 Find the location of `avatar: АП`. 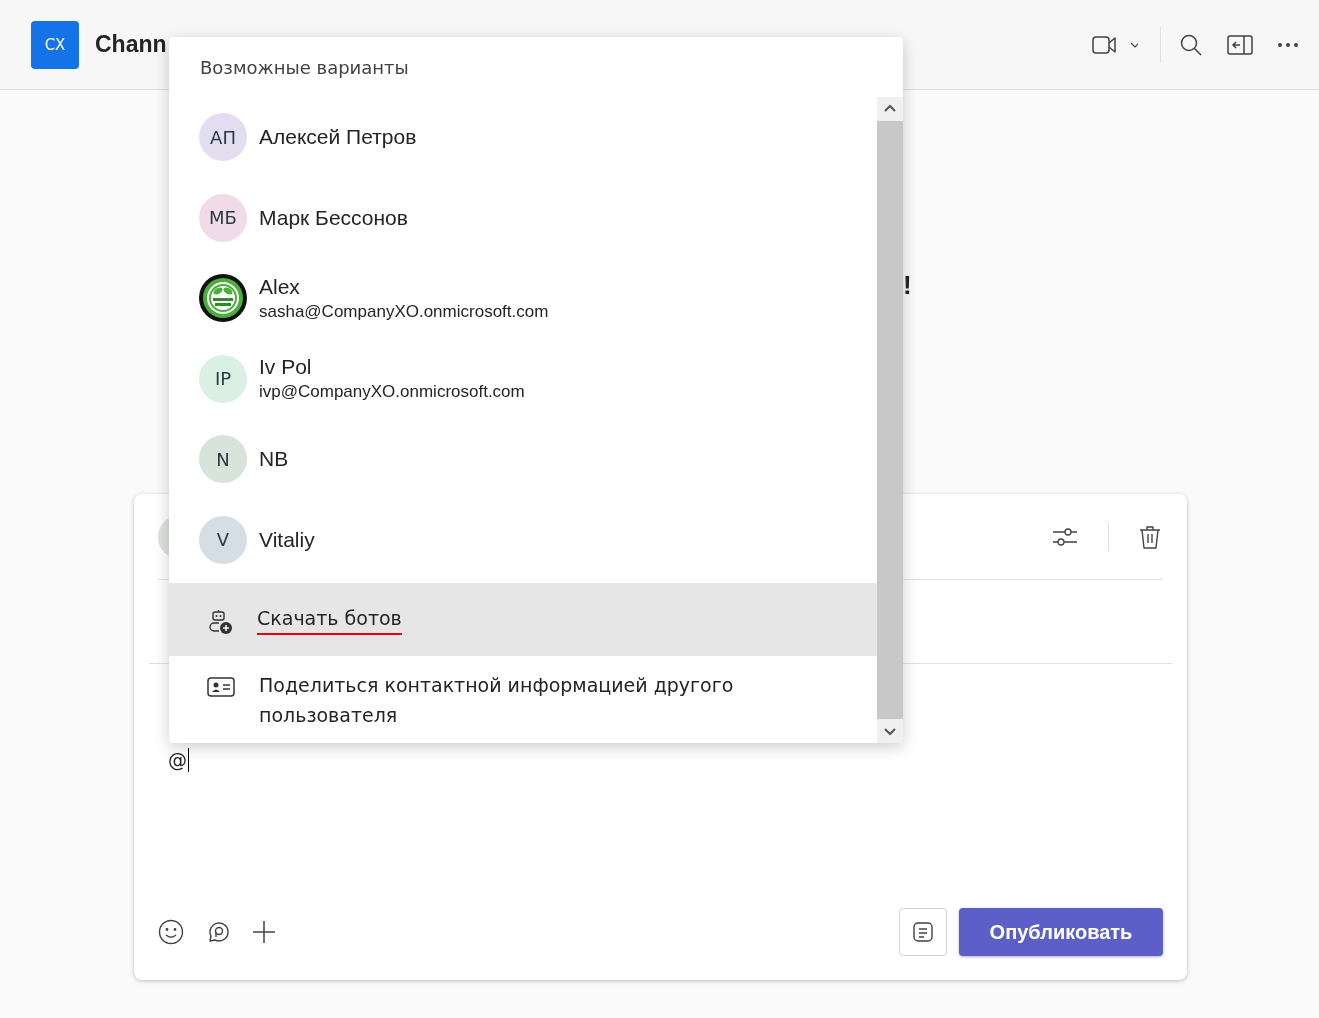

avatar: АП is located at coordinates (223, 137).